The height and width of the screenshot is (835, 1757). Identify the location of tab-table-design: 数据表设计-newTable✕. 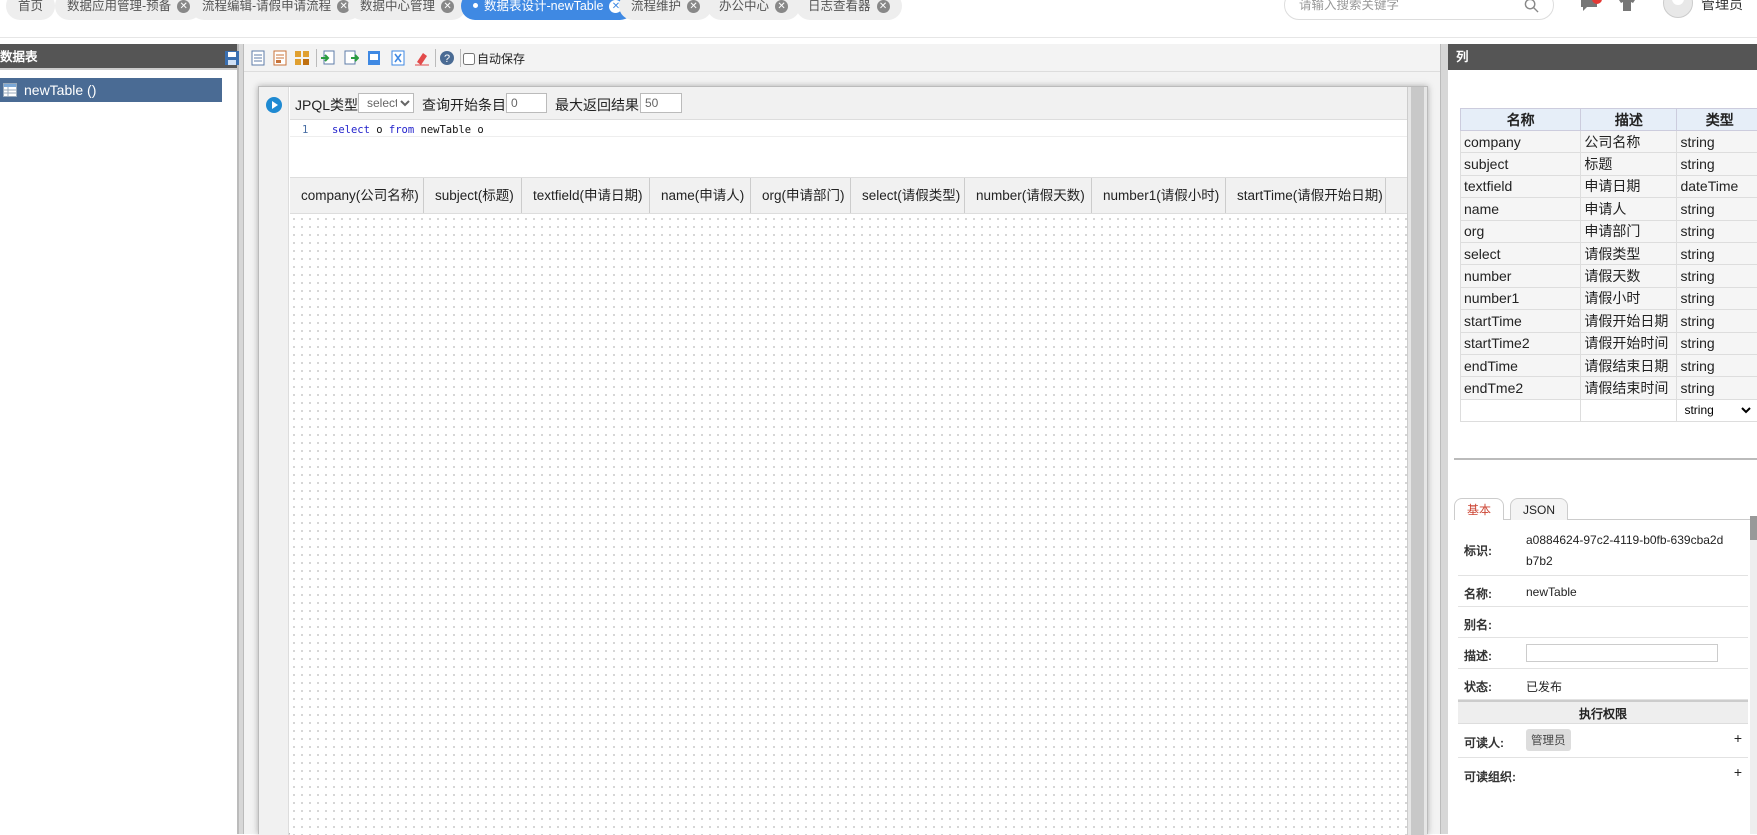
(547, 10).